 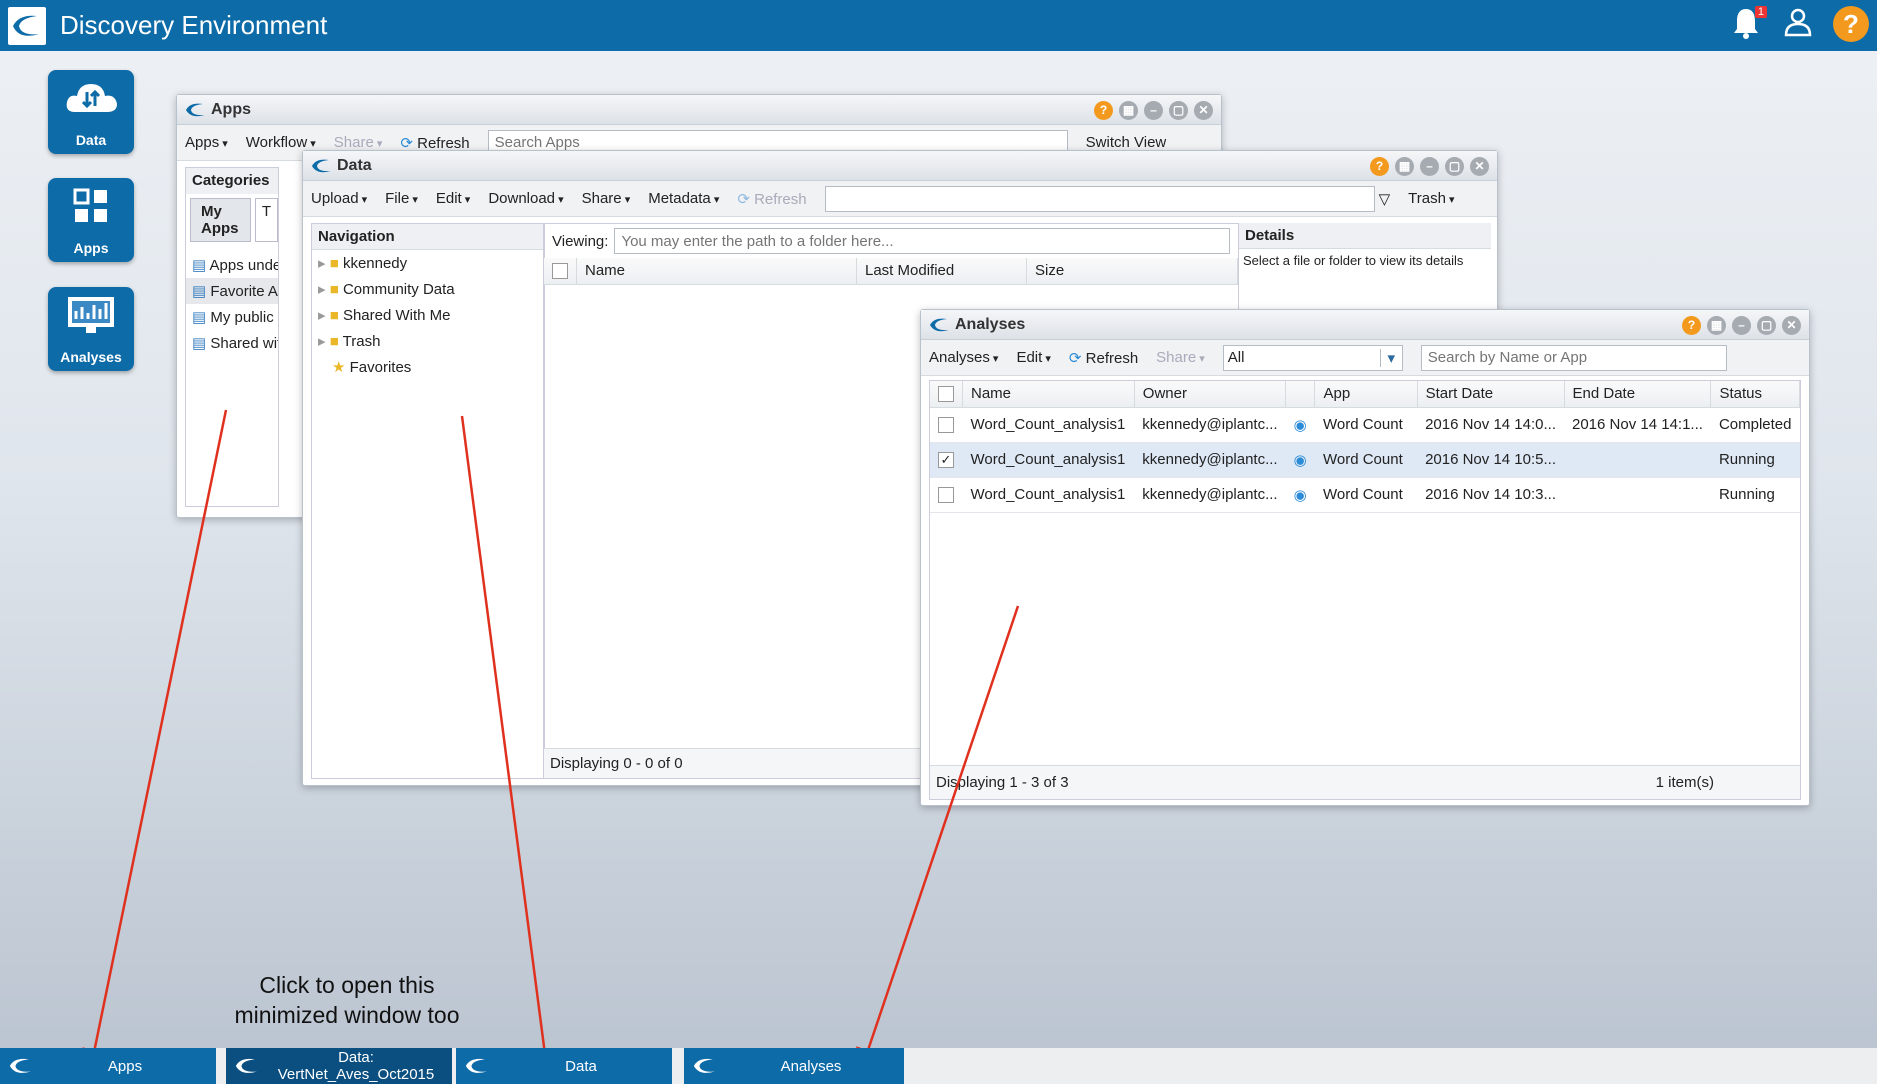 What do you see at coordinates (580, 241) in the screenshot?
I see `viewing-label: Viewing:` at bounding box center [580, 241].